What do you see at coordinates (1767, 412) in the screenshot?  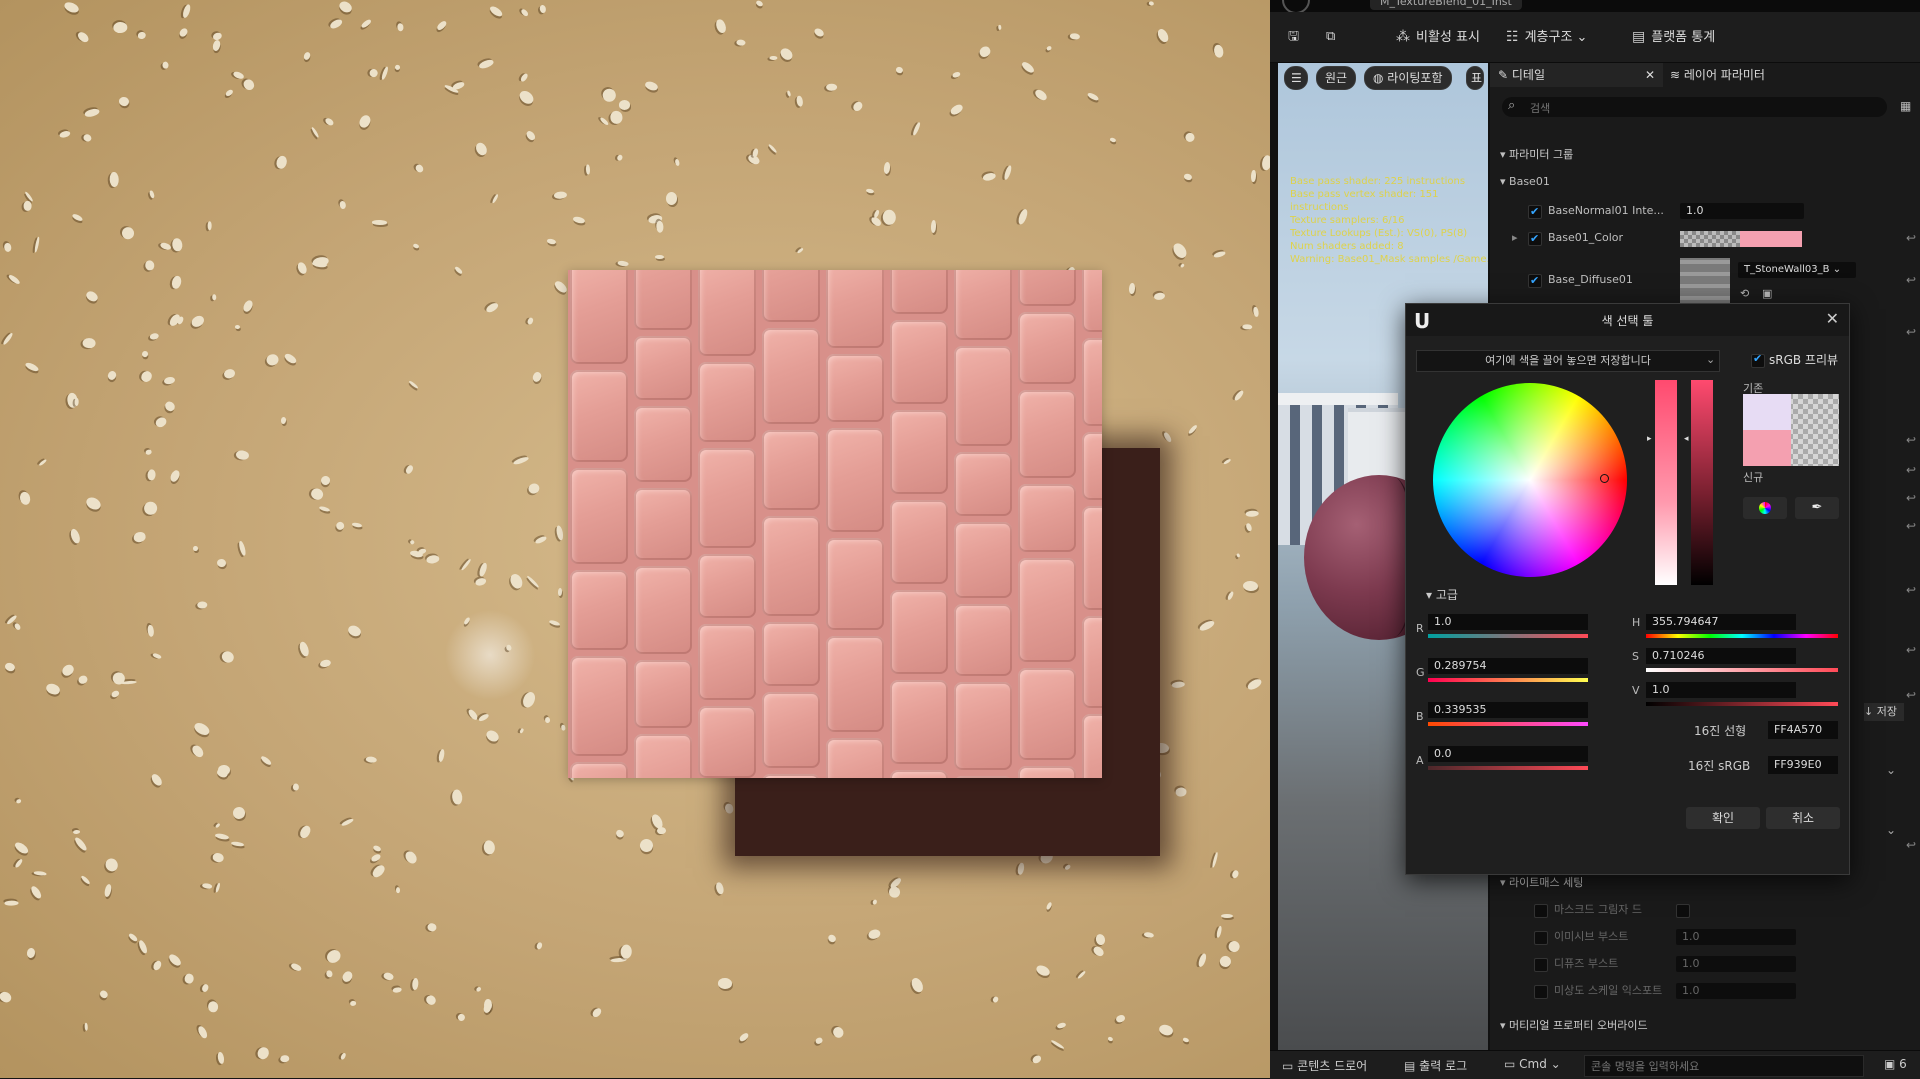 I see `old-color-swatch` at bounding box center [1767, 412].